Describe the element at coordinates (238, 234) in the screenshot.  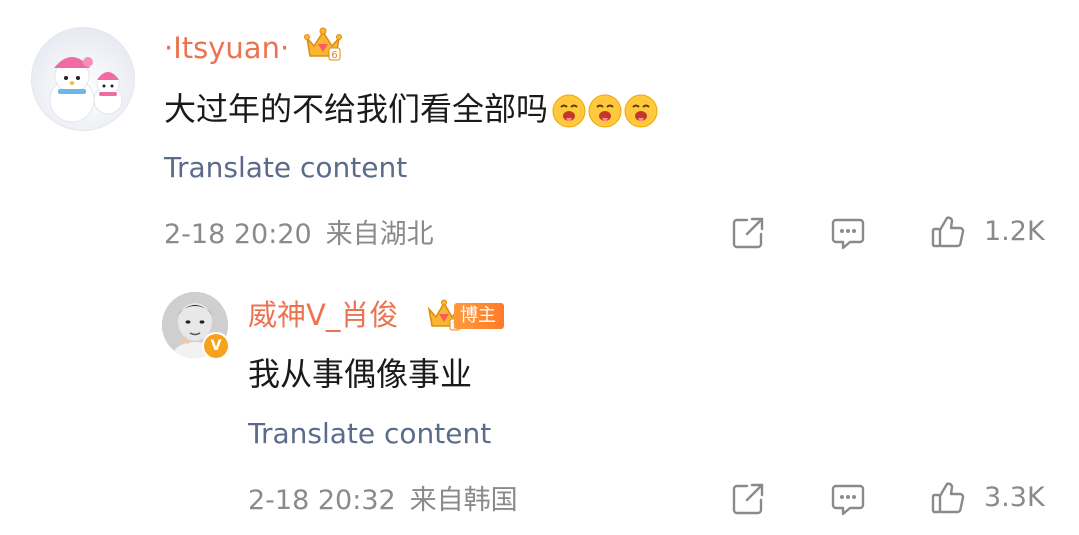
I see `comment-time-1: 2-18 20:20` at that location.